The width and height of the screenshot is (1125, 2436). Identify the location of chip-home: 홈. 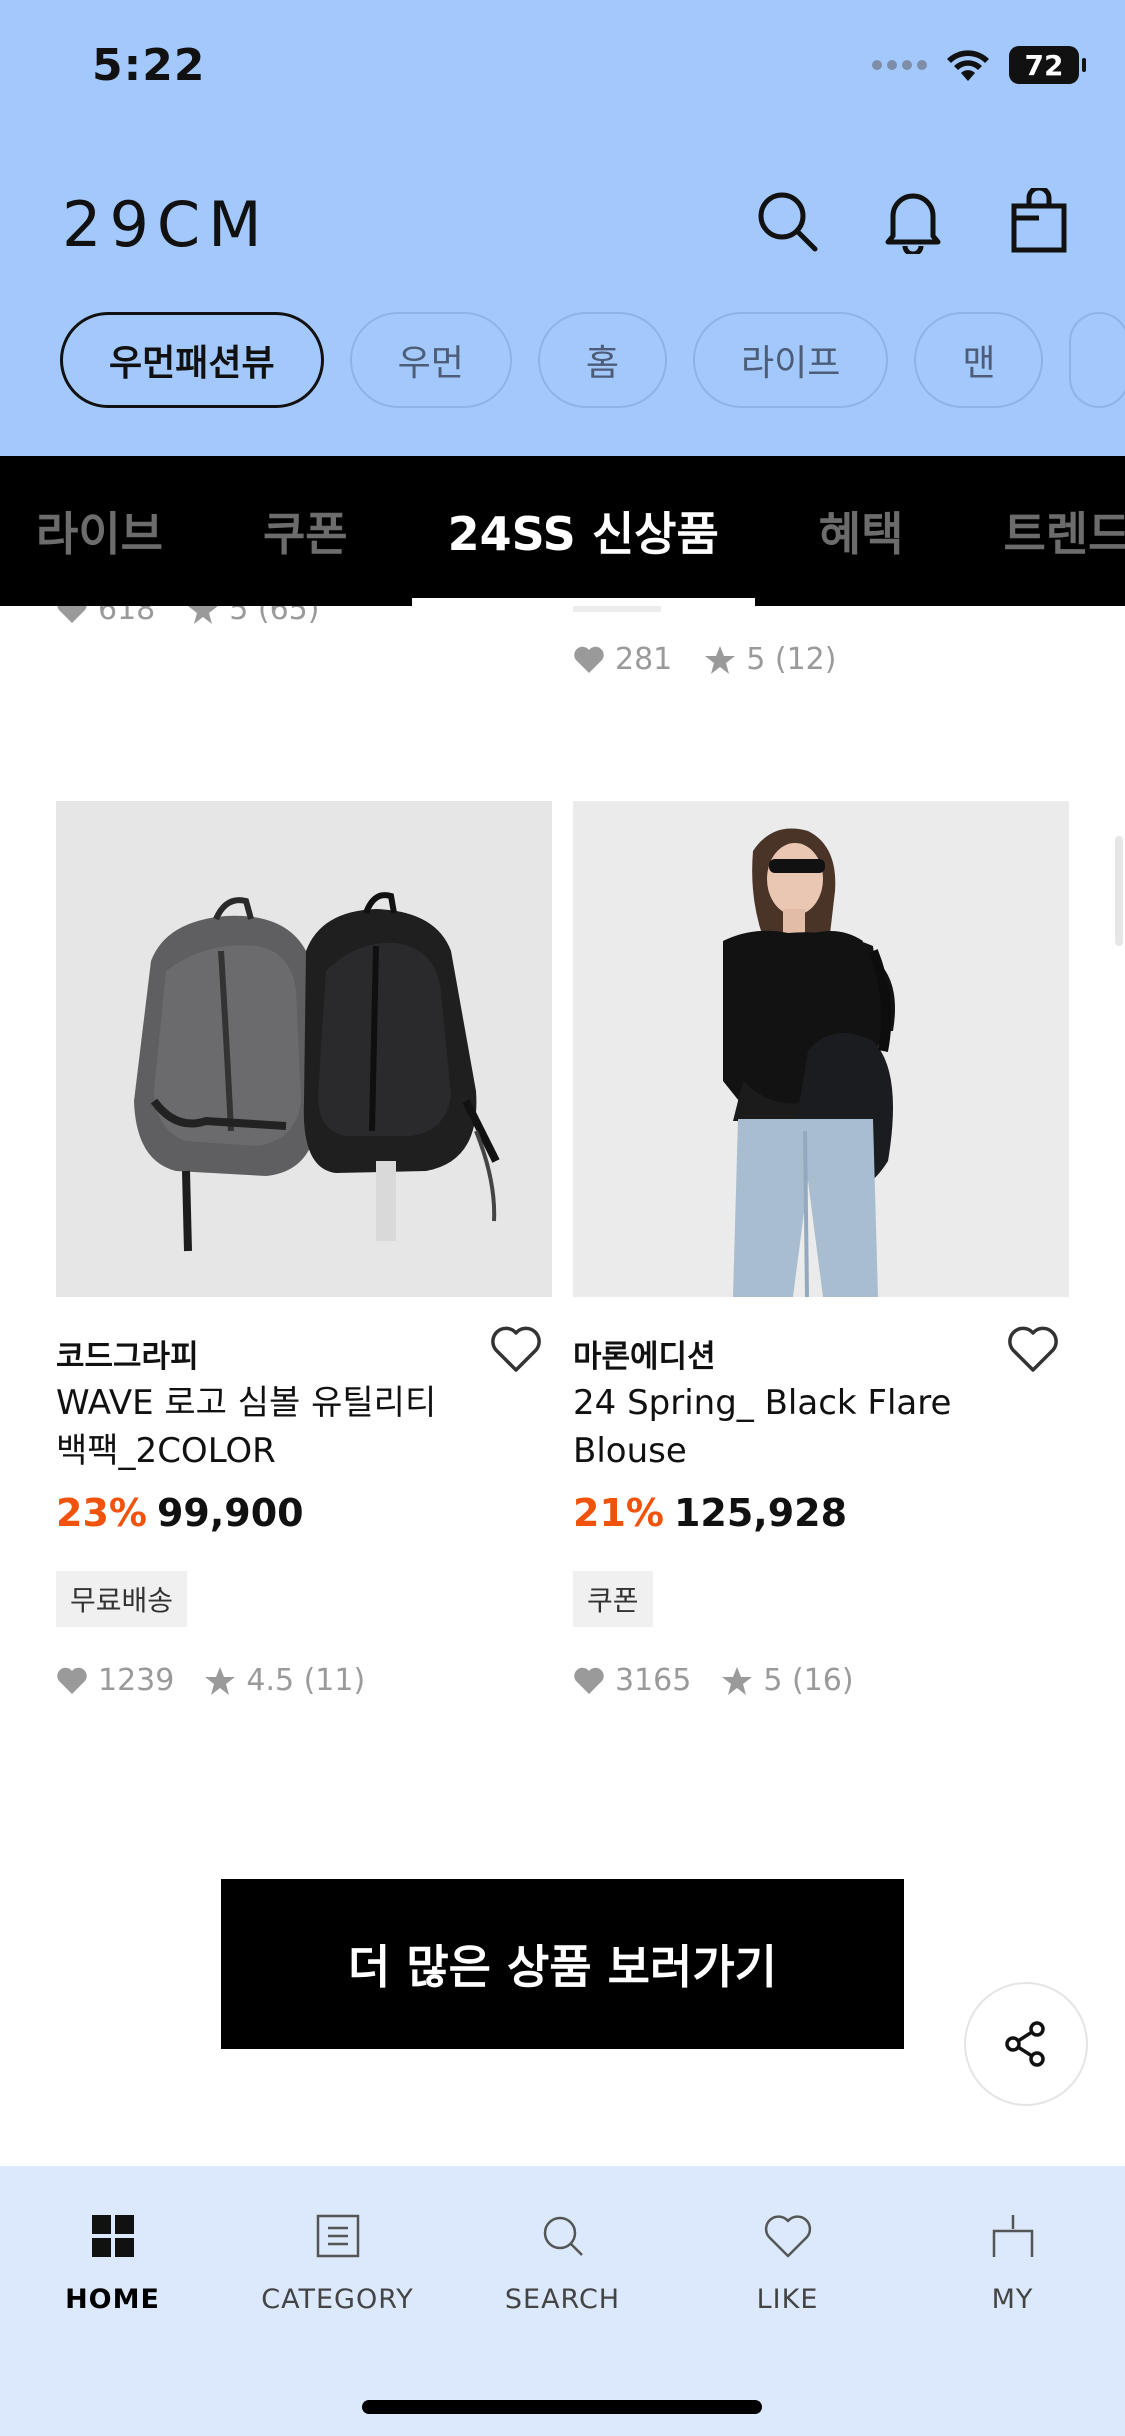
(602, 360).